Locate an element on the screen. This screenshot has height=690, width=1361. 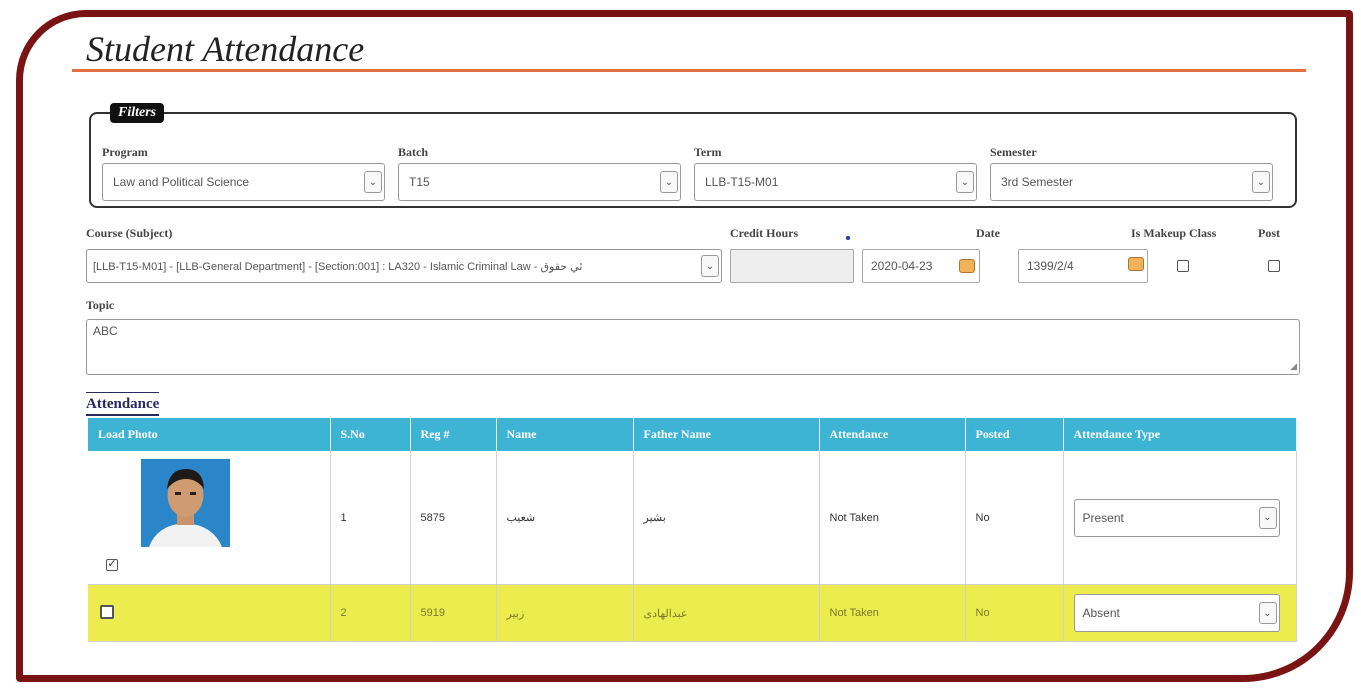
program-select: Law and Political Science ⌄ is located at coordinates (243, 182).